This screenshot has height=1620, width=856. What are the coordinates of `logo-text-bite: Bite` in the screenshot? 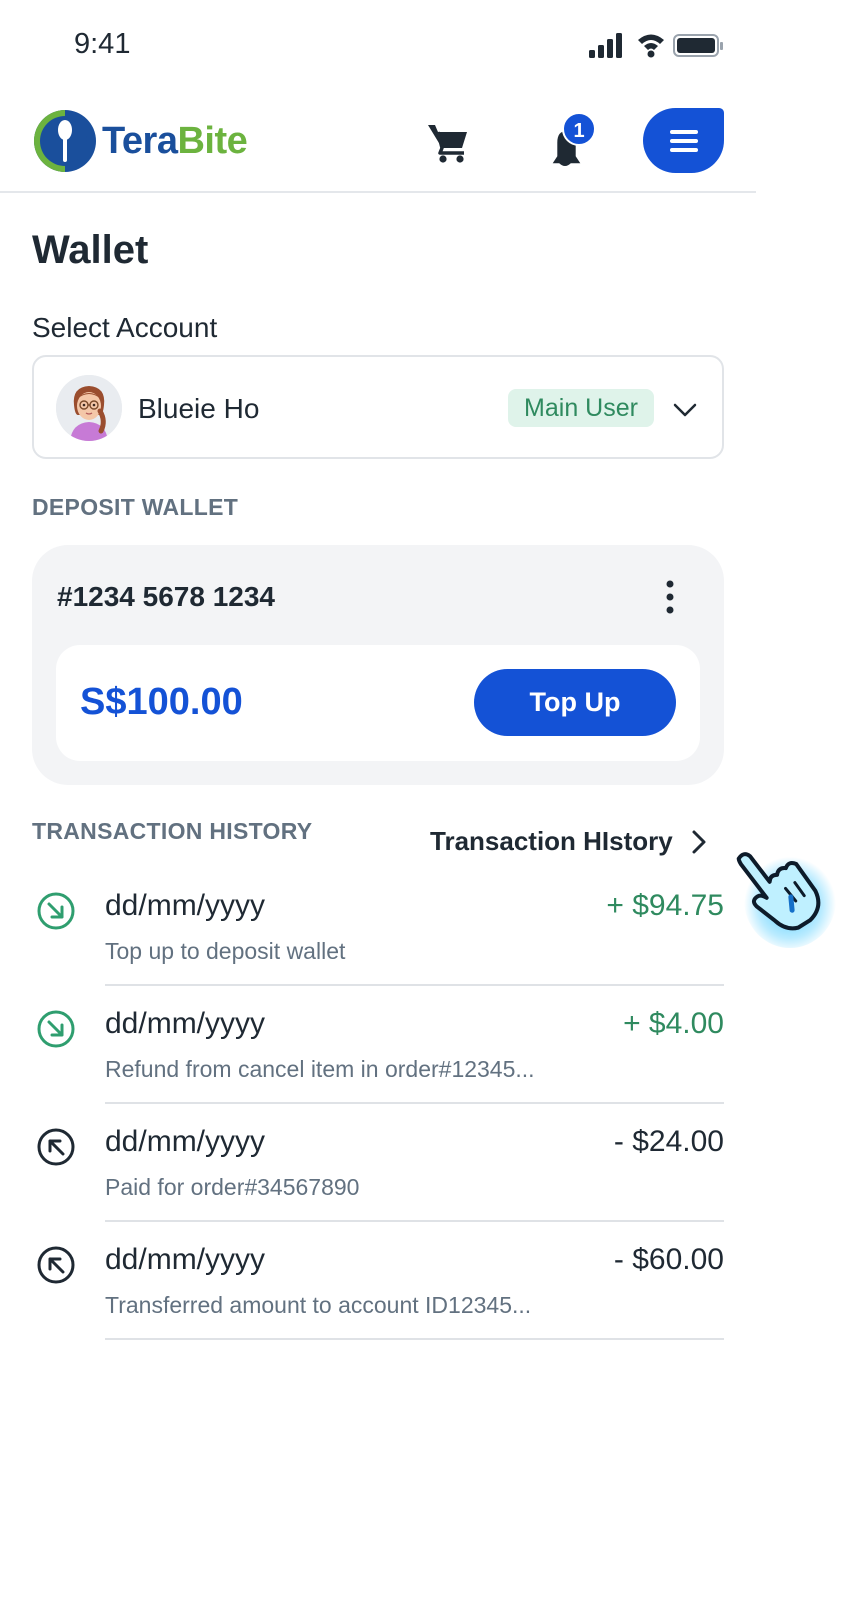 It's located at (212, 140).